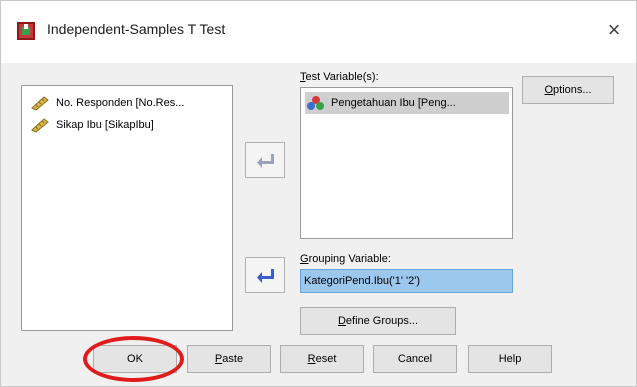  I want to click on list-item-label: Sikap Ibu [SikapIbu], so click(105, 125).